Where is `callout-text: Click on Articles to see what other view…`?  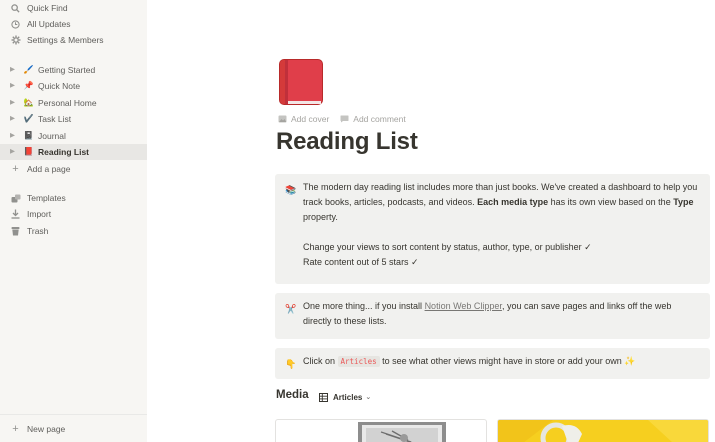
callout-text: Click on Articles to see what other view… is located at coordinates (500, 361).